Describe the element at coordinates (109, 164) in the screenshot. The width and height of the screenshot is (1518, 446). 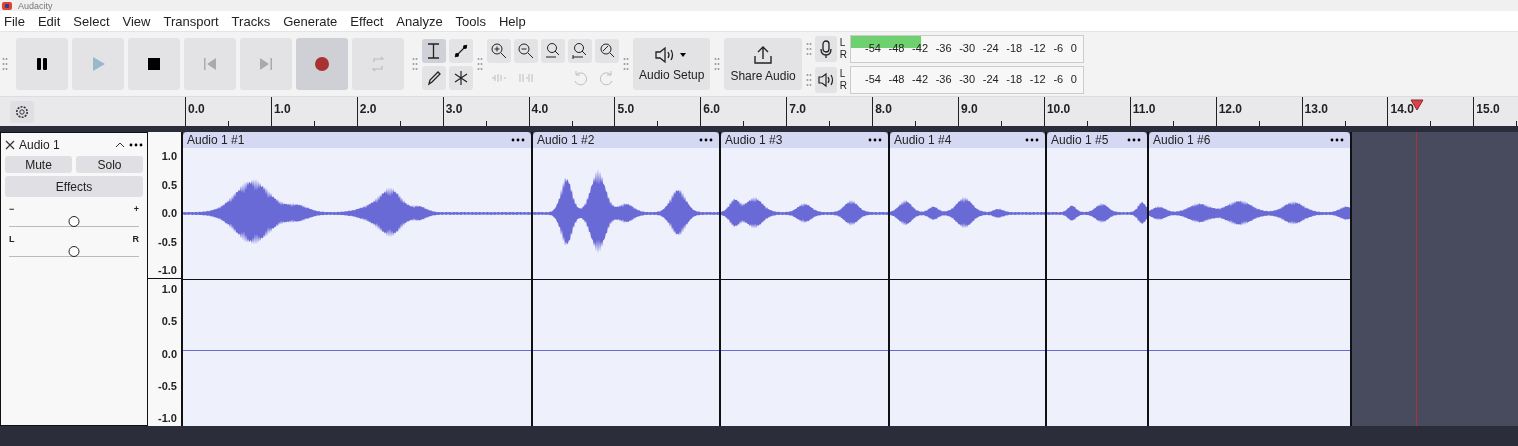
I see `solo-button: Solo` at that location.